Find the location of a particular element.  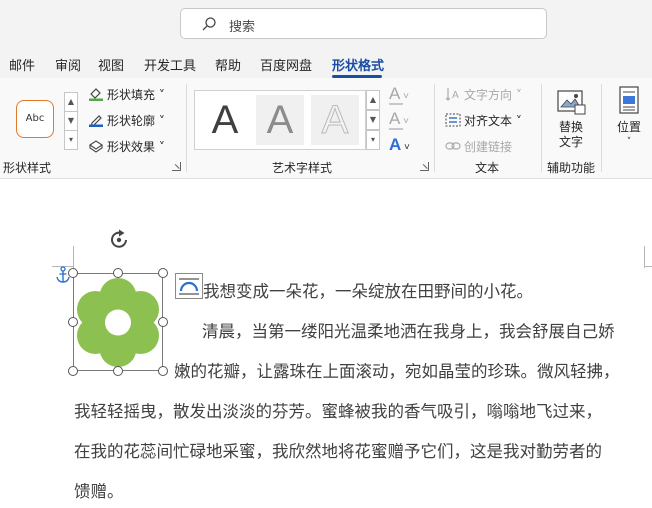

text-direction-label: 文字方向 is located at coordinates (488, 95).